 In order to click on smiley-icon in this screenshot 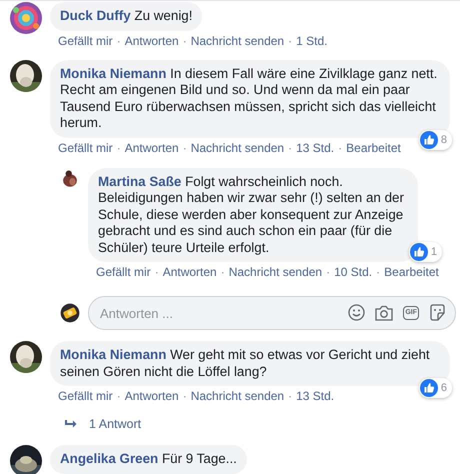, I will do `click(357, 312)`.